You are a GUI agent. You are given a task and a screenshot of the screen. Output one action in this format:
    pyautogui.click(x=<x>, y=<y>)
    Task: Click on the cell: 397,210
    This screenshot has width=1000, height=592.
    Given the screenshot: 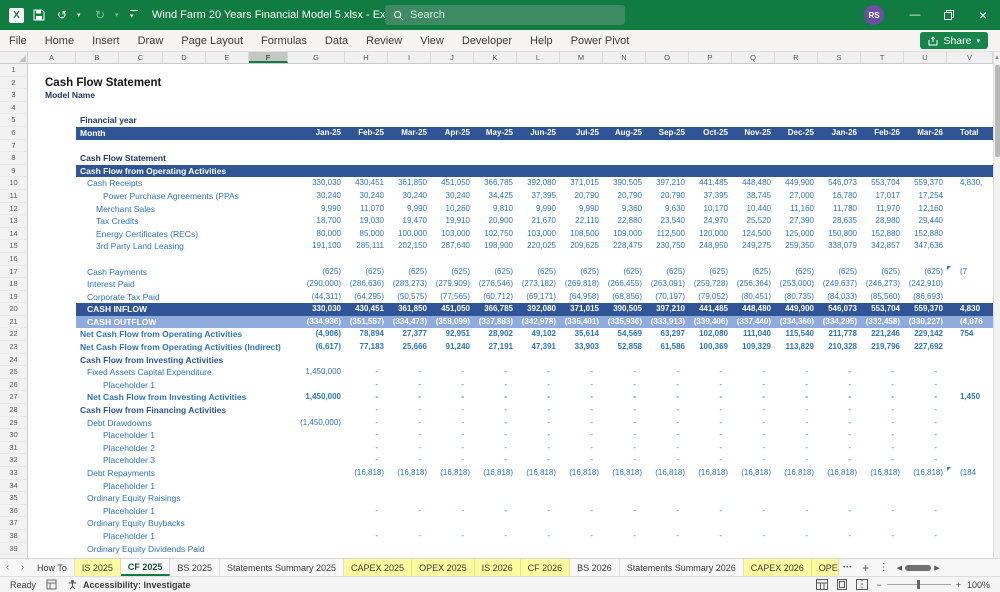 What is the action you would take?
    pyautogui.click(x=667, y=183)
    